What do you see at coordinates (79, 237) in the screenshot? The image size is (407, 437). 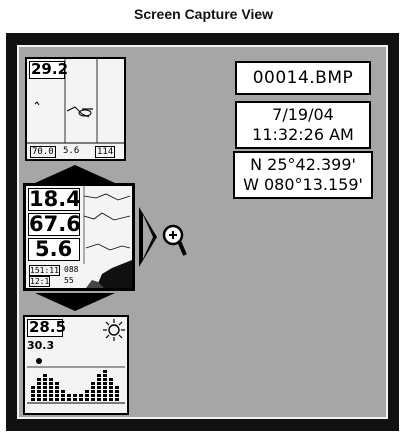 I see `thumbnail-sonar: 18.4 67.6 5.6 151:11 088 12:1 55` at bounding box center [79, 237].